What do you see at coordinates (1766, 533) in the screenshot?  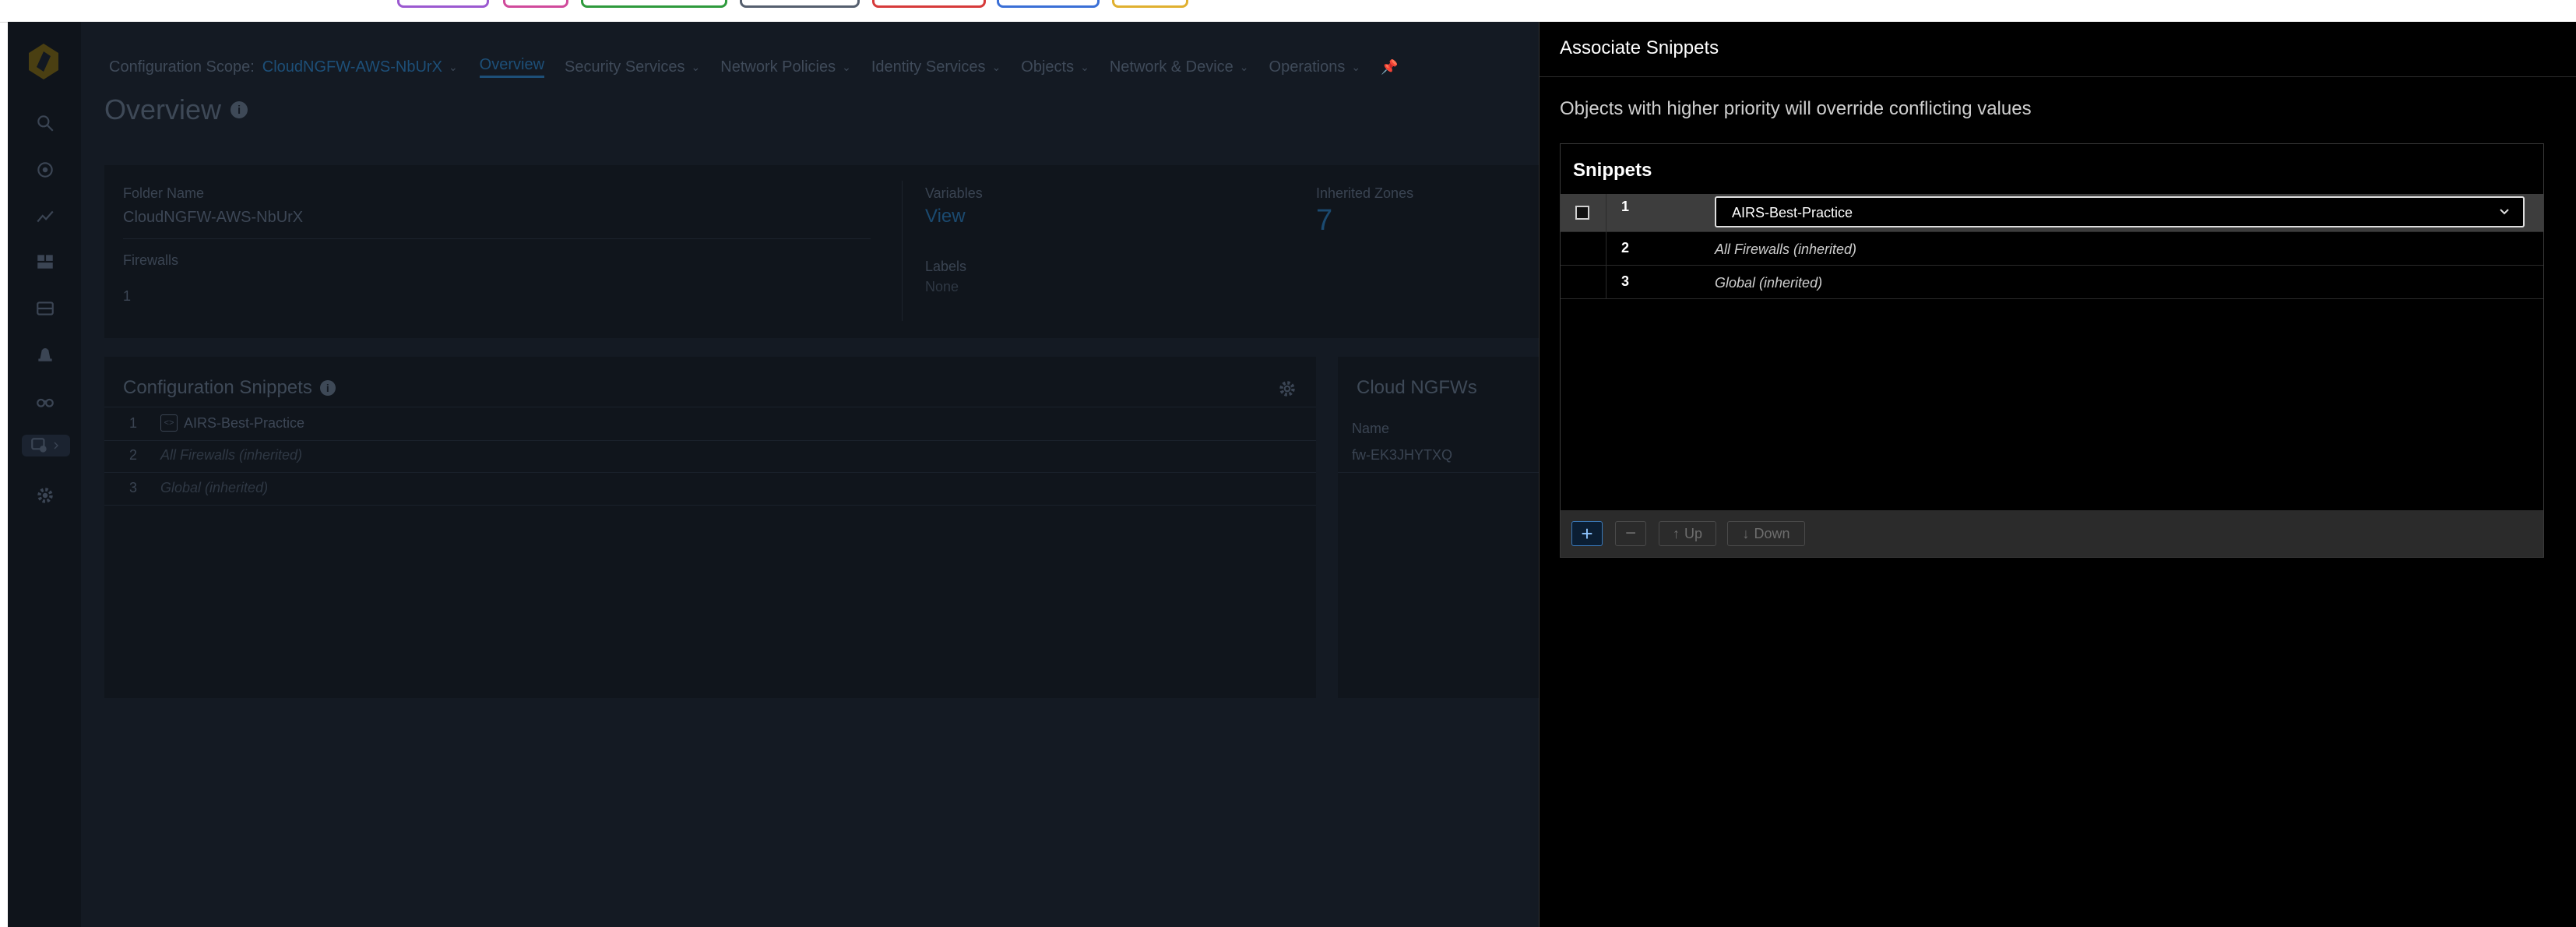 I see `move-down-button: ↓ Down` at bounding box center [1766, 533].